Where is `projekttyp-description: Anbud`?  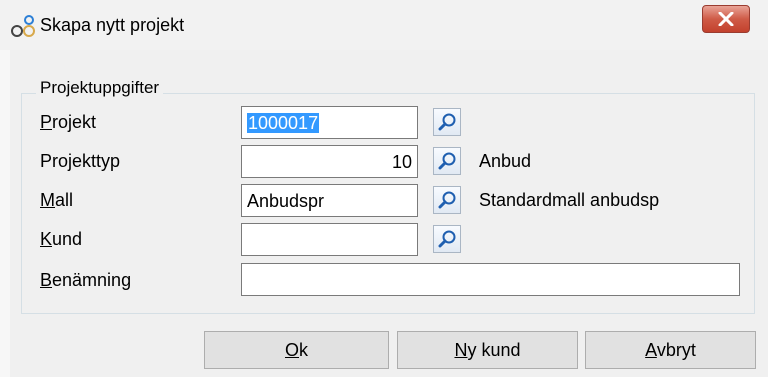 projekttyp-description: Anbud is located at coordinates (505, 161).